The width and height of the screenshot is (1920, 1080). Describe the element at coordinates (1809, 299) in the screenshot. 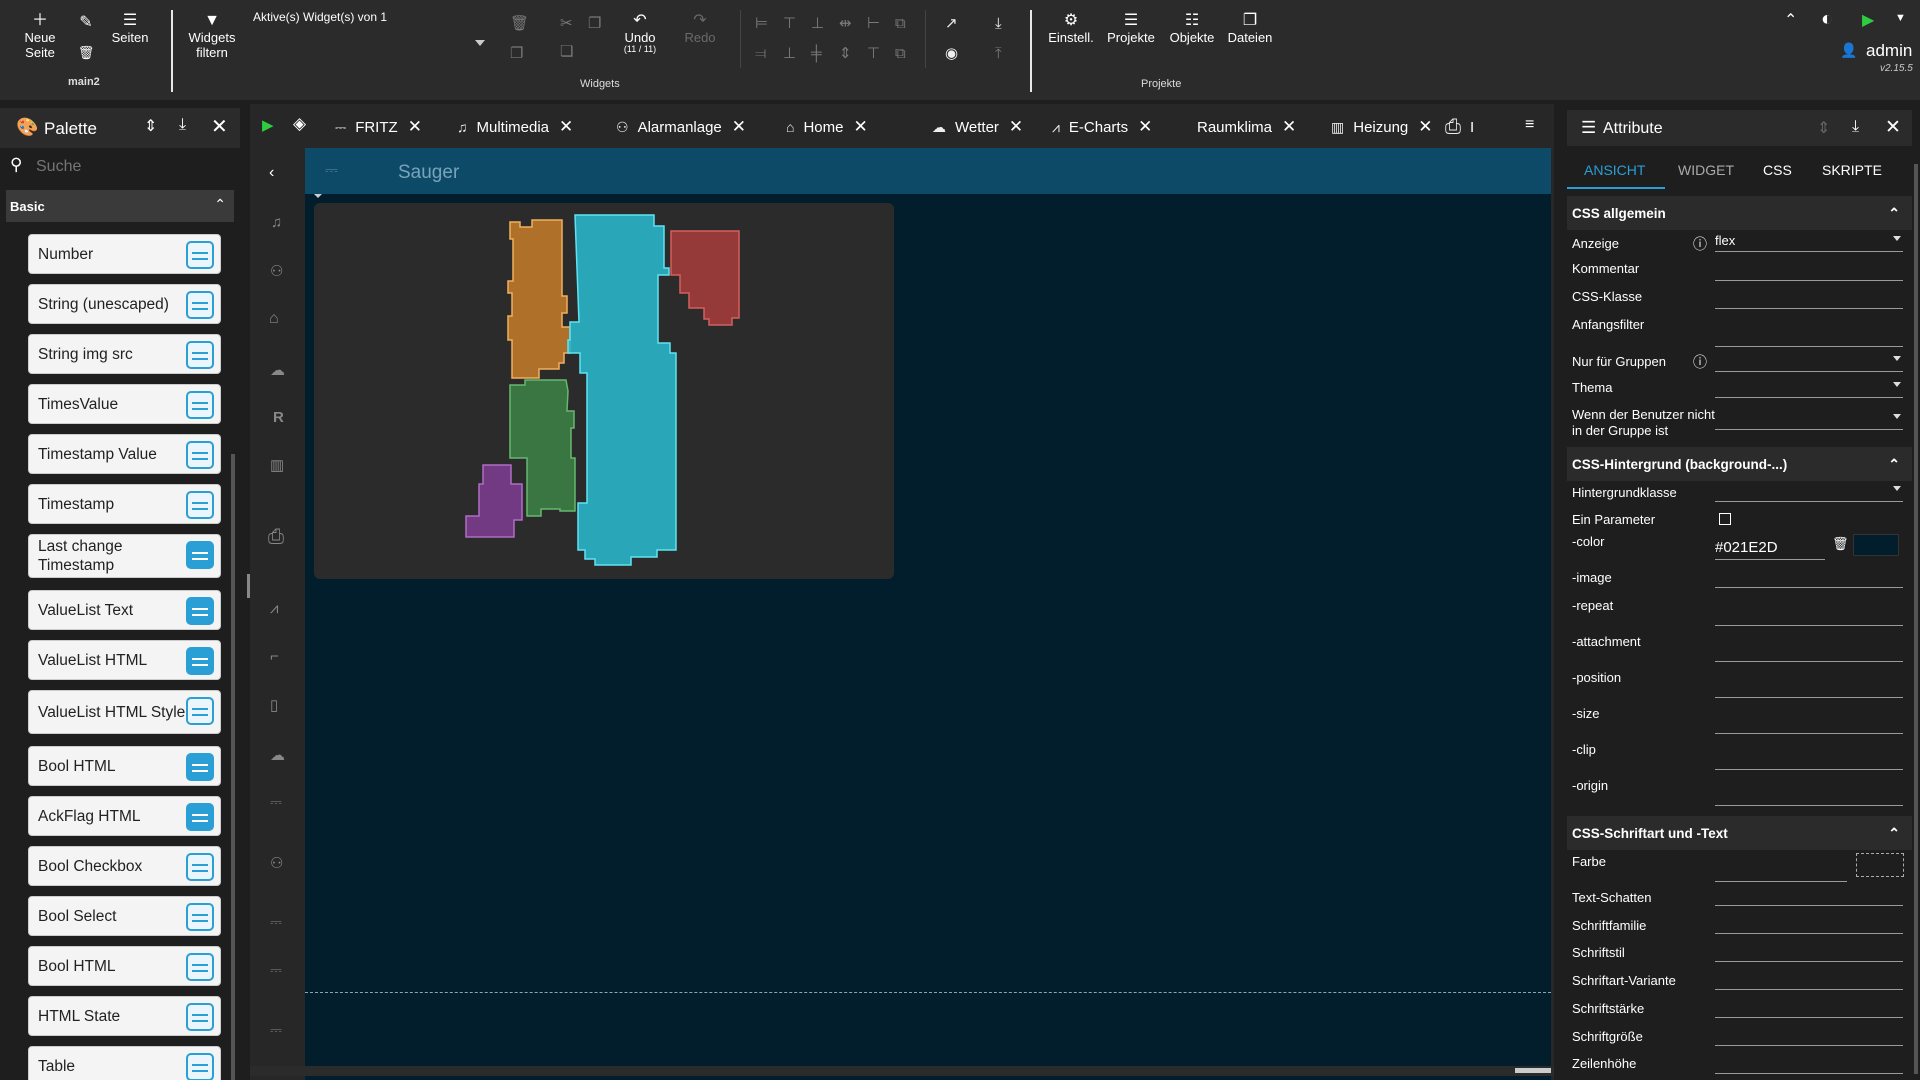

I see `css-class-field` at that location.